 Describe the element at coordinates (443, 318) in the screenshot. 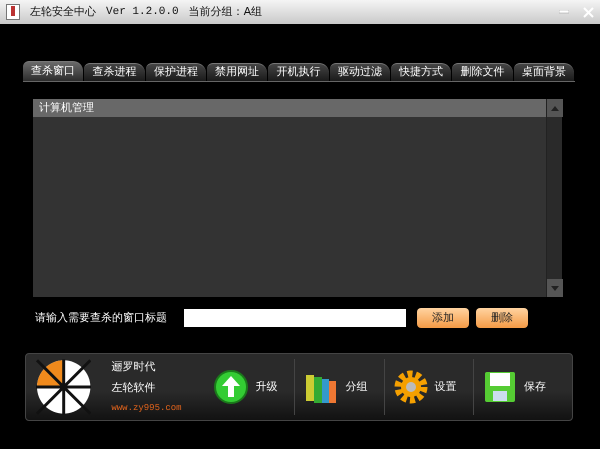

I see `action-button: 添加` at that location.